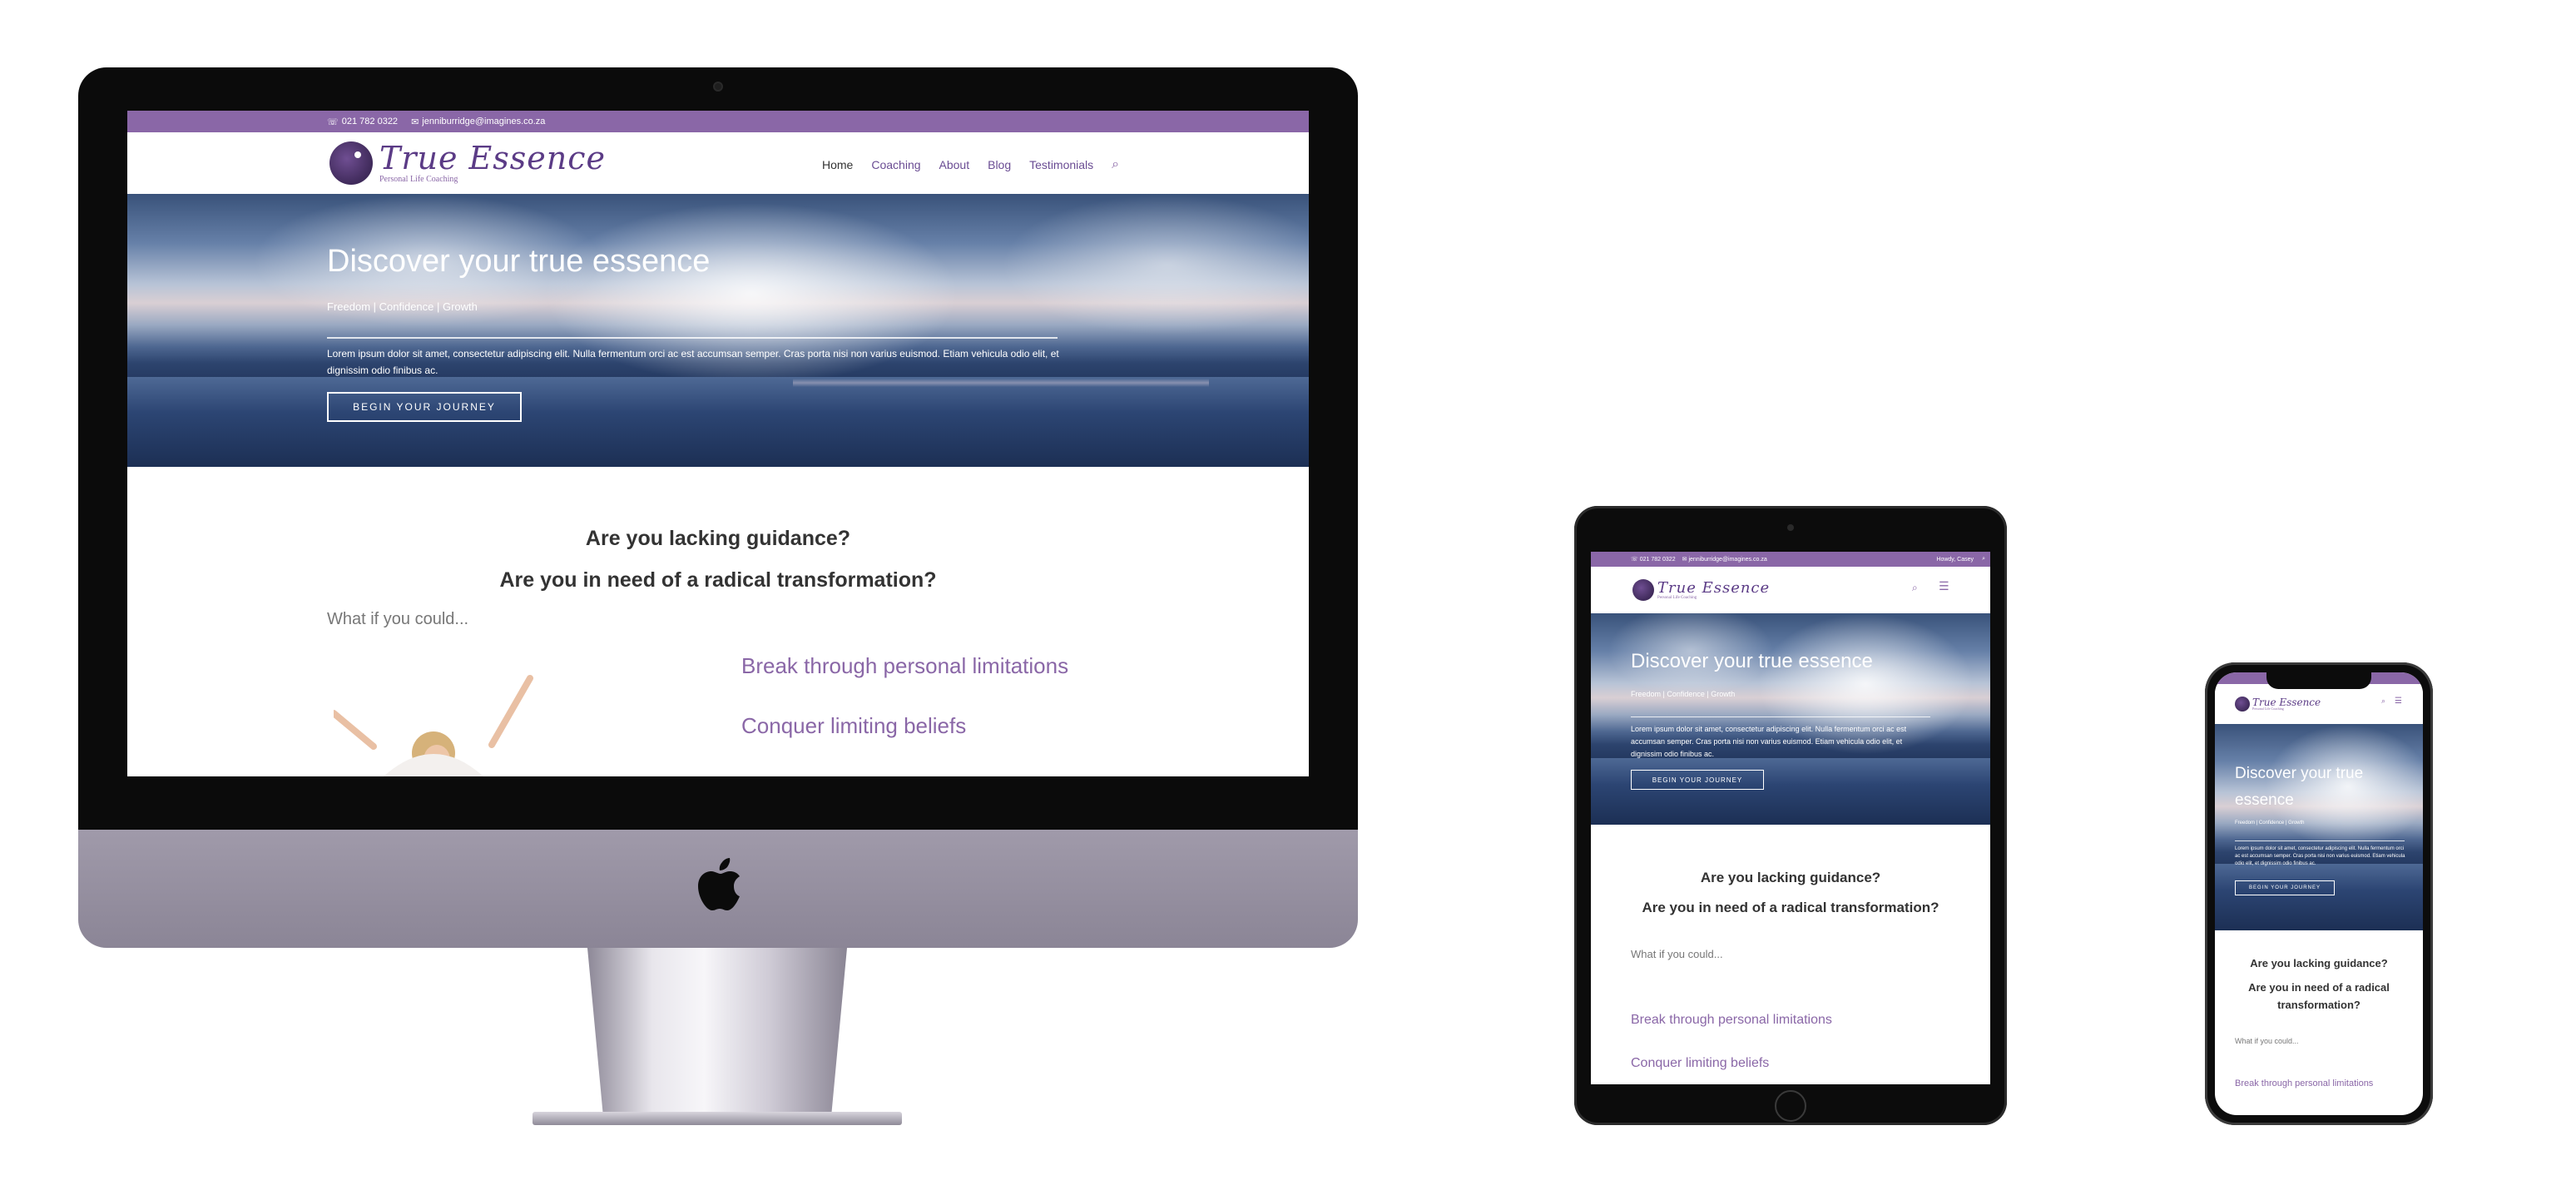  I want to click on cloud-shape, so click(1155, 264).